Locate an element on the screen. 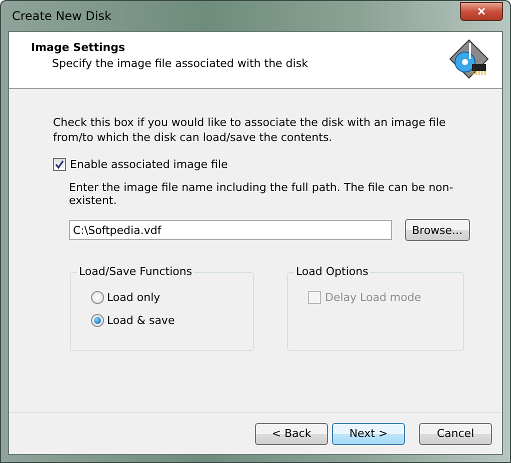  checkbox-label: Enable associated image file is located at coordinates (149, 164).